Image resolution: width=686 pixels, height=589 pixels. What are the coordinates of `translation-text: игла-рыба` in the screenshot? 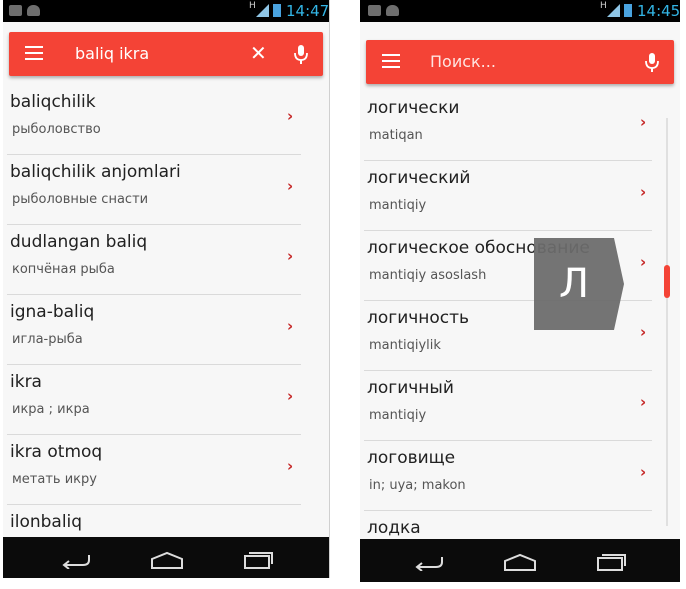 It's located at (47, 339).